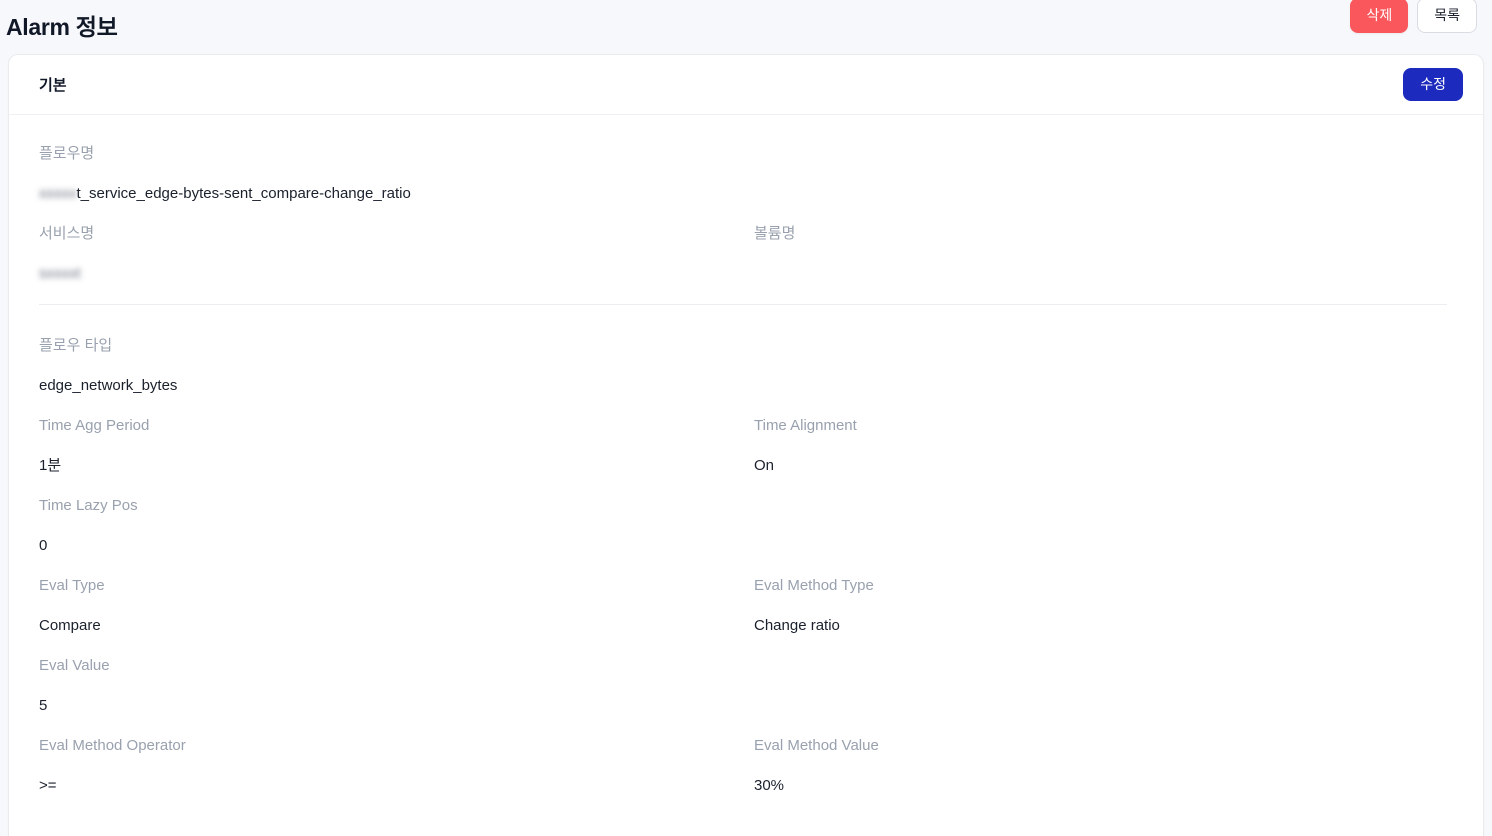 This screenshot has height=836, width=1492. Describe the element at coordinates (94, 425) in the screenshot. I see `time-agg-period-label: Time Agg Period` at that location.